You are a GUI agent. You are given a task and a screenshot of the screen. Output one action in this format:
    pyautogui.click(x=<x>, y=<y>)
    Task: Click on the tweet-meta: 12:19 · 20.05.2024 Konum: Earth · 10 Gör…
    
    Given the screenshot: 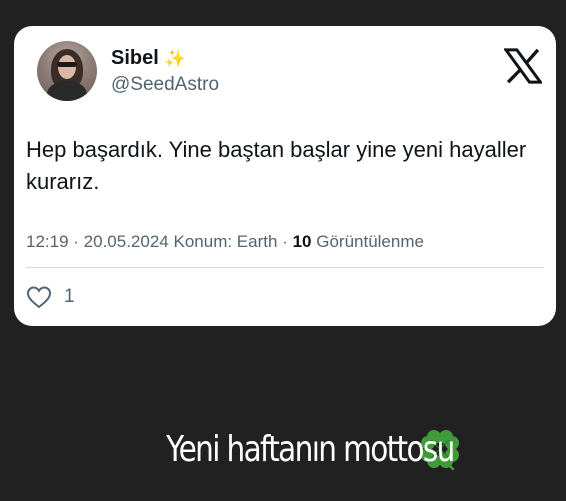 What is the action you would take?
    pyautogui.click(x=225, y=242)
    